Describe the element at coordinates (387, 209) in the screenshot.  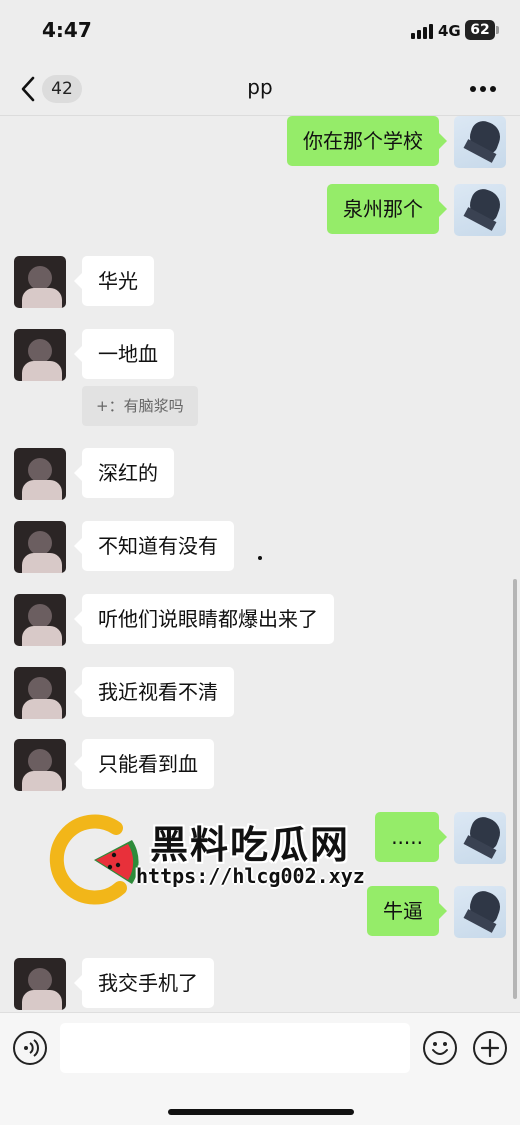
I see `message-bubble: 泉州那个` at that location.